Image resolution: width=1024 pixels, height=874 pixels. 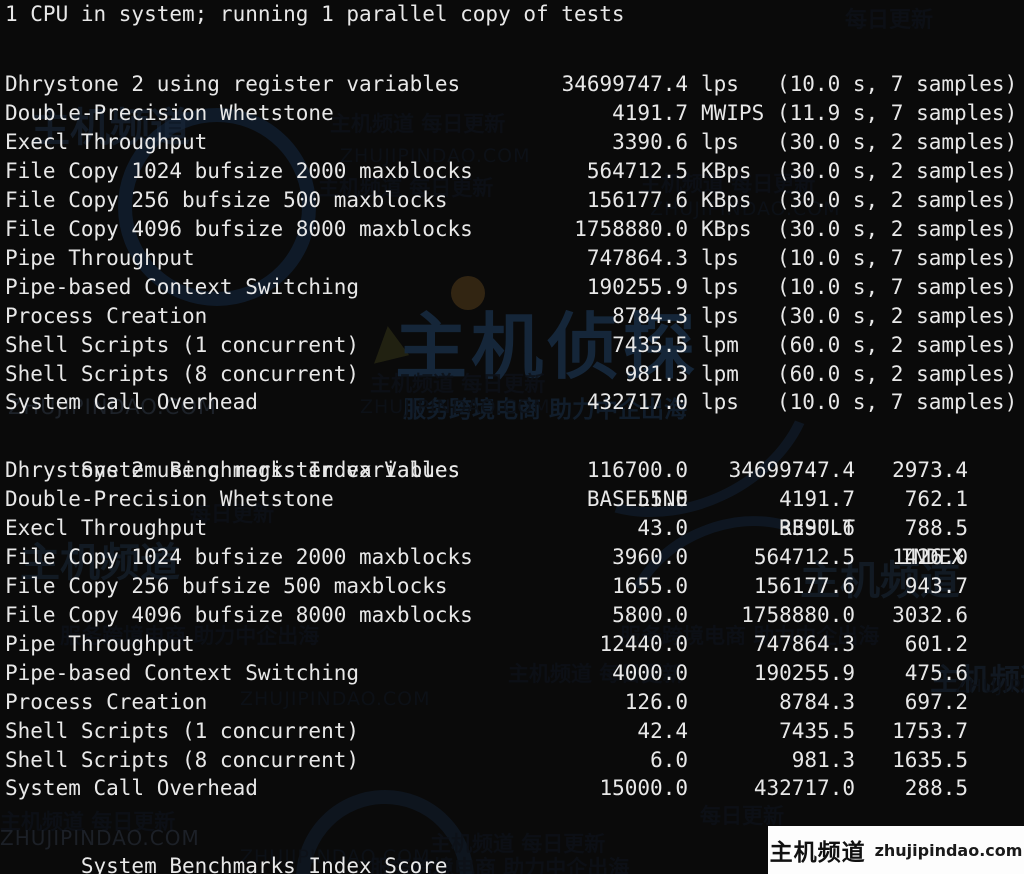 What do you see at coordinates (817, 853) in the screenshot?
I see `badge-brand-cn: 主机频道` at bounding box center [817, 853].